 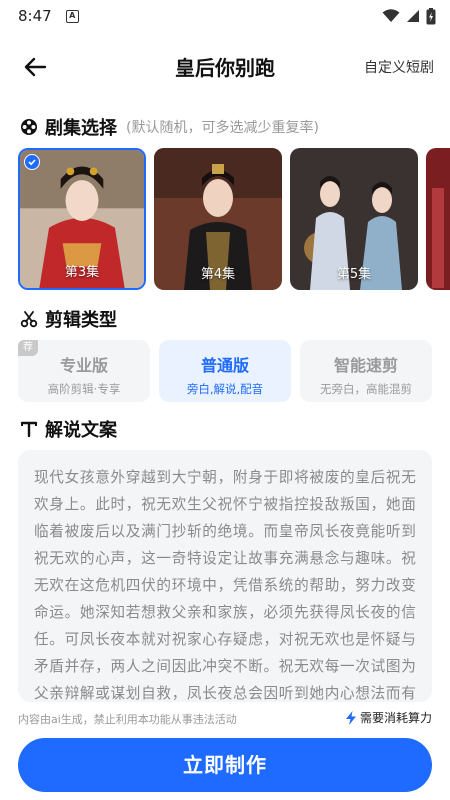 What do you see at coordinates (29, 429) in the screenshot?
I see `text-t-icon` at bounding box center [29, 429].